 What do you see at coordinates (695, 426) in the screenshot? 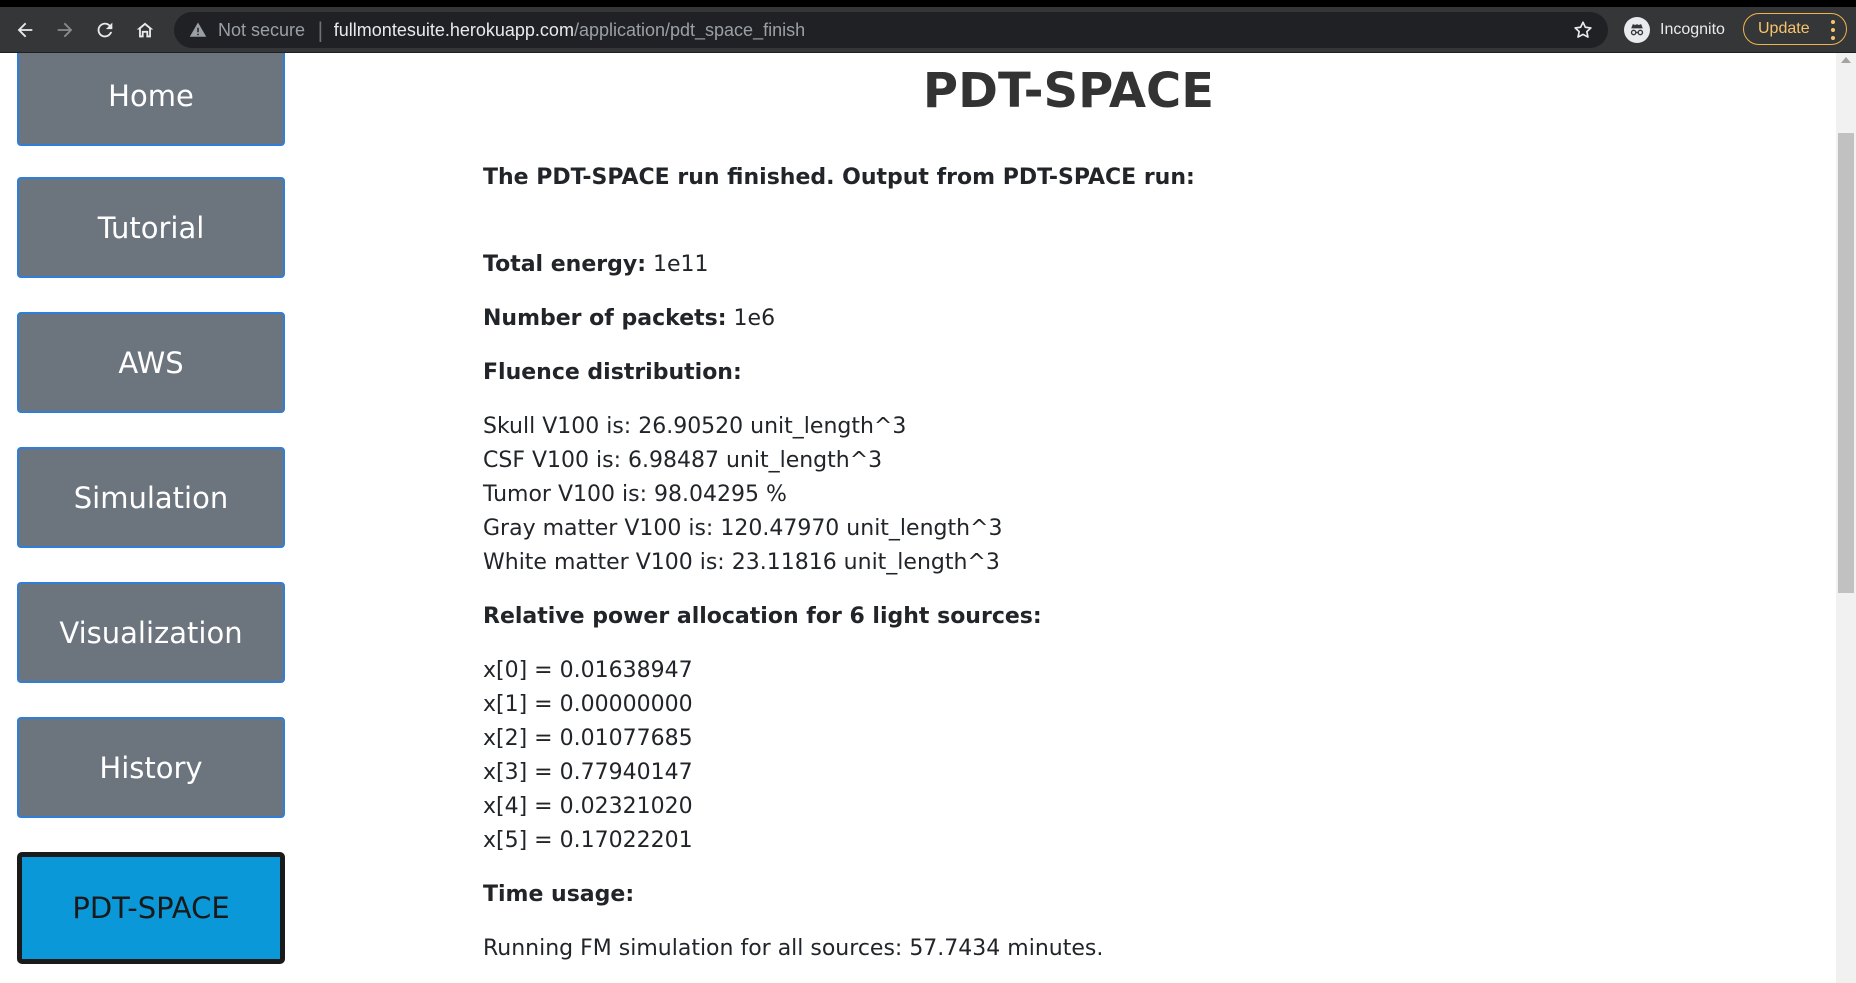
I see `fluence-line: Skull V100 is: 26.90520 unit_length^3` at bounding box center [695, 426].